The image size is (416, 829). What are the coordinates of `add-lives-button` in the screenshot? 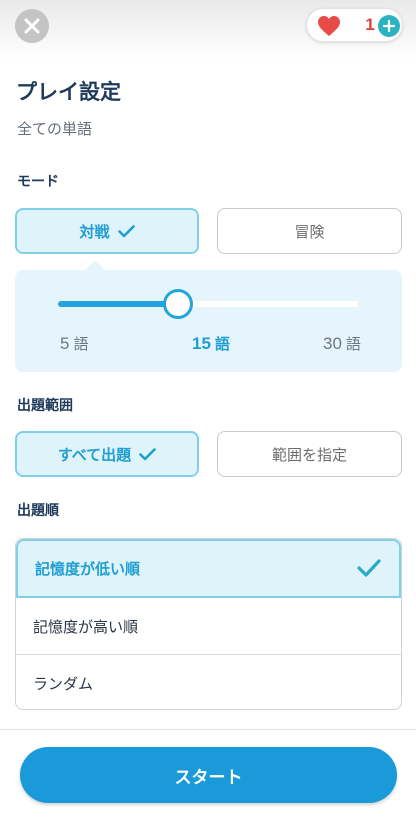 It's located at (389, 26).